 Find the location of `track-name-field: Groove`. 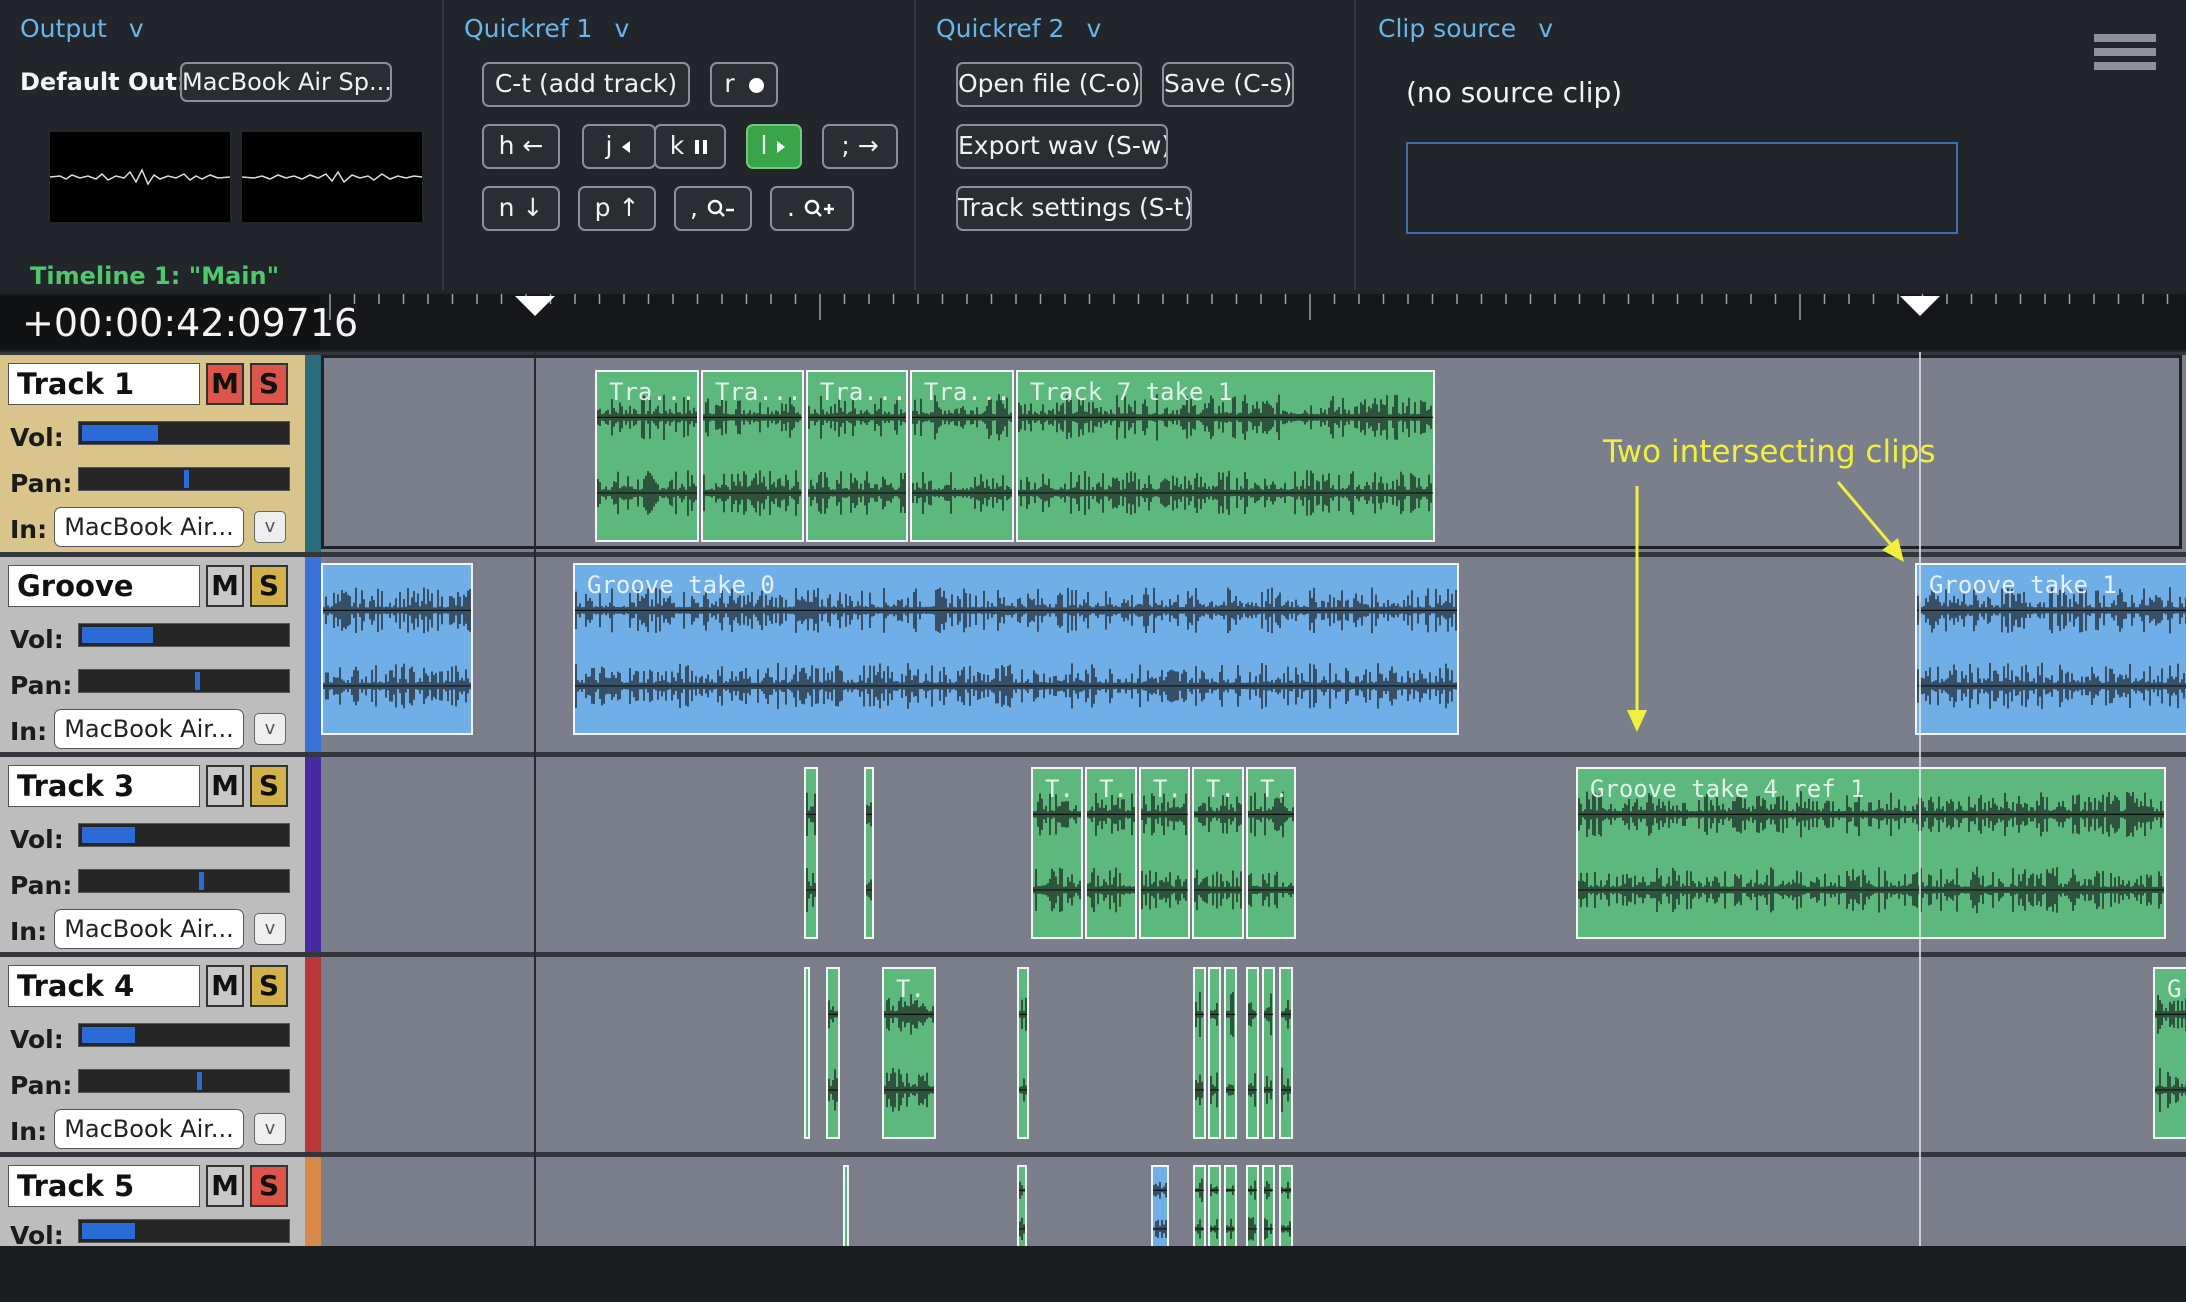

track-name-field: Groove is located at coordinates (104, 586).